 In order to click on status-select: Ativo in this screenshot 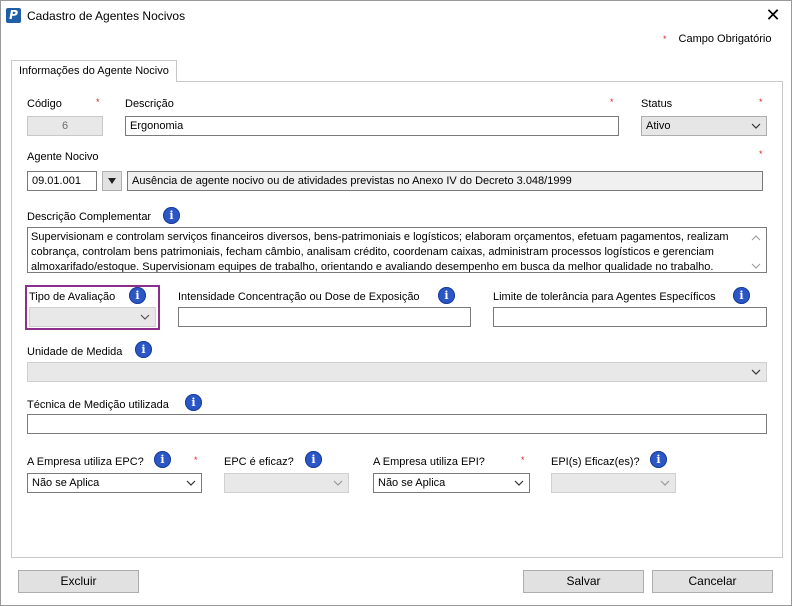, I will do `click(704, 126)`.